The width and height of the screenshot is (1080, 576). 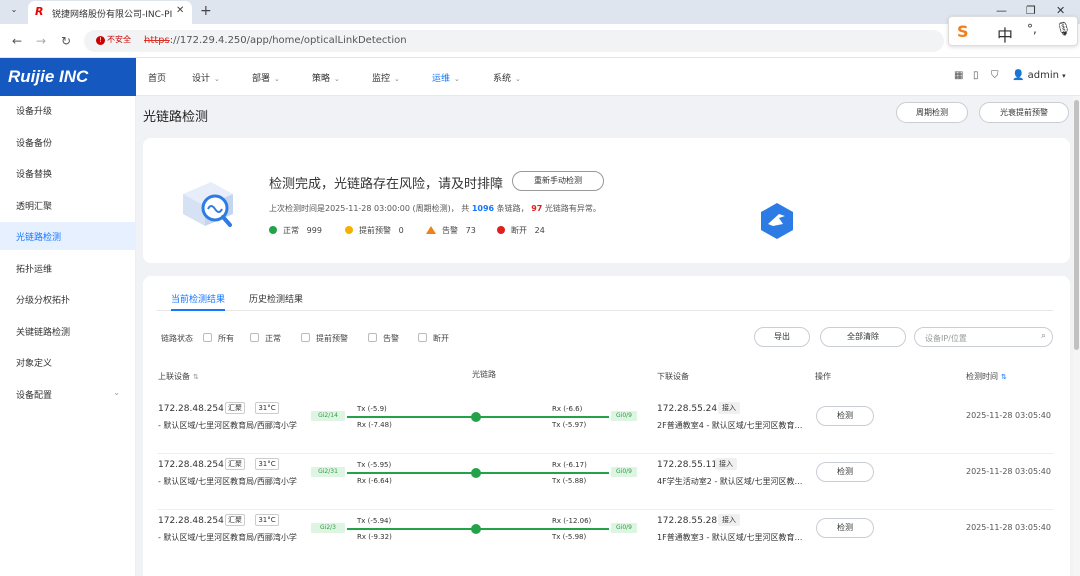 I want to click on bird-mascot-icon, so click(x=777, y=221).